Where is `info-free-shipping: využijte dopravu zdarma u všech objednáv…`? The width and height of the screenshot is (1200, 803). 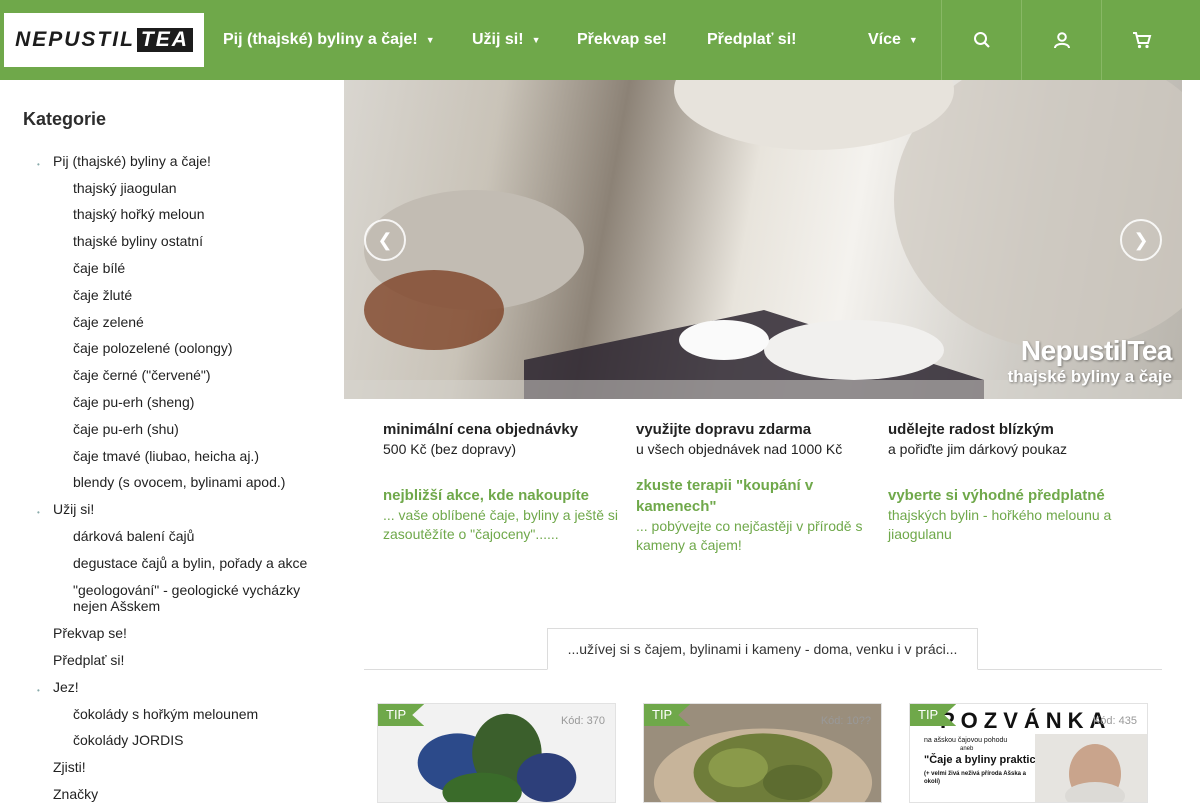
info-free-shipping: využijte dopravu zdarma u všech objednáv… is located at coordinates (739, 439).